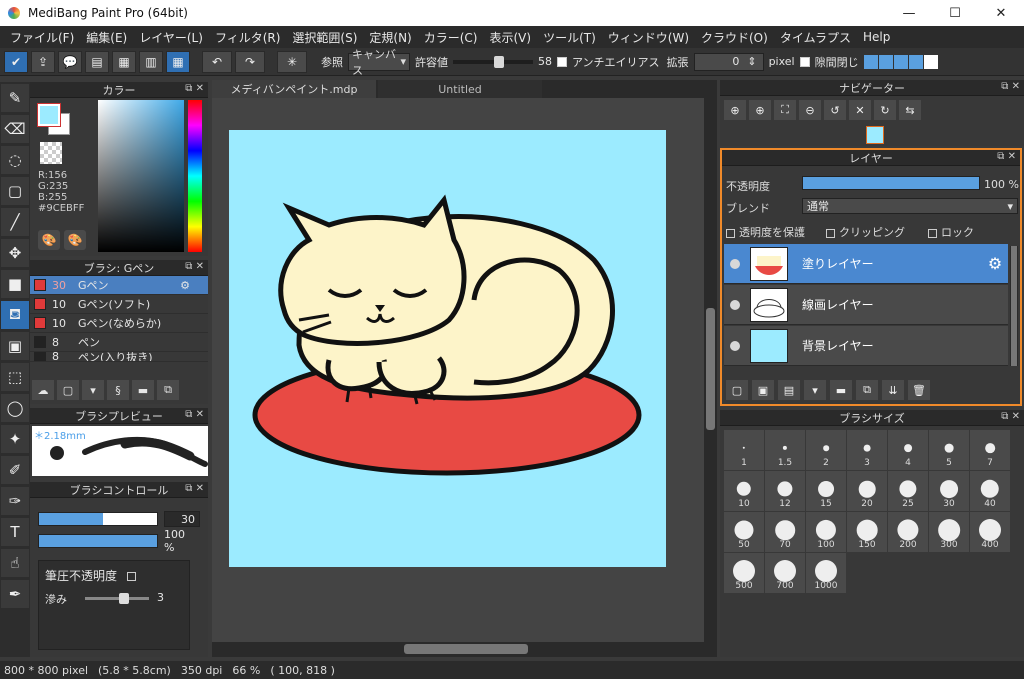  Describe the element at coordinates (789, 390) in the screenshot. I see `new-1bit-layer-icon: ▤` at that location.